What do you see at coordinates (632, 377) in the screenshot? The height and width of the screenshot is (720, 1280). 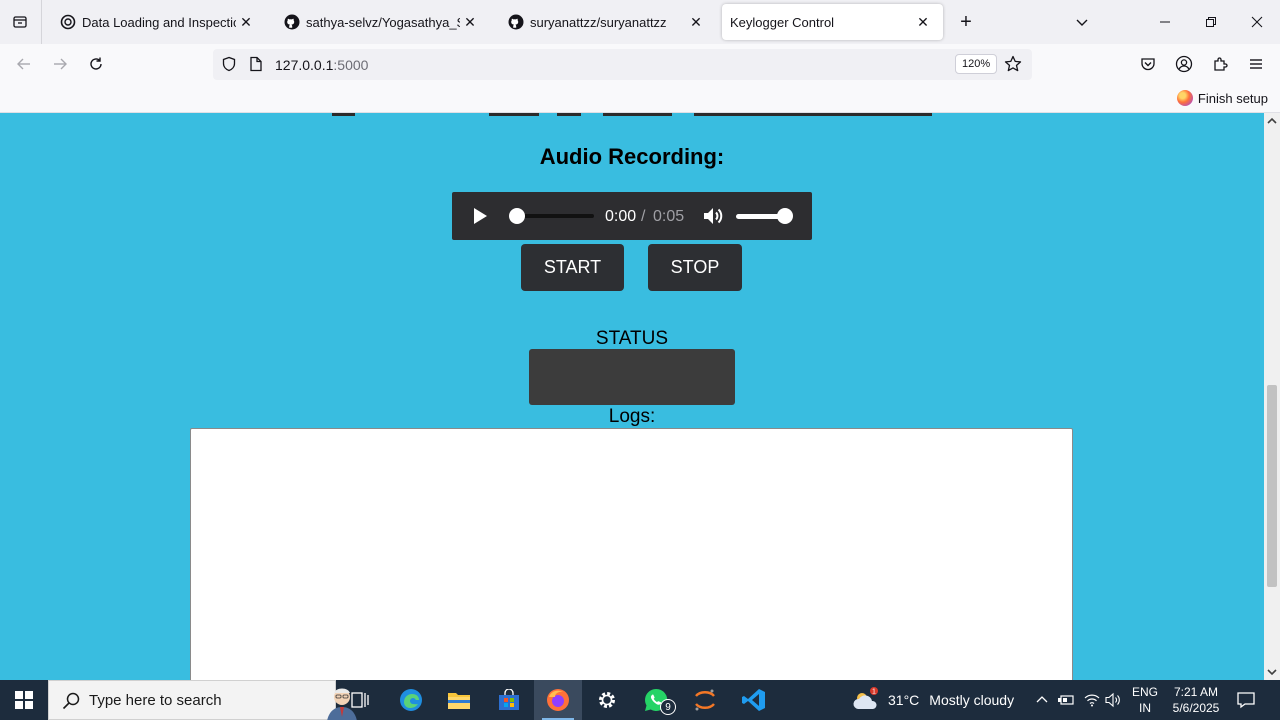 I see `status-display` at bounding box center [632, 377].